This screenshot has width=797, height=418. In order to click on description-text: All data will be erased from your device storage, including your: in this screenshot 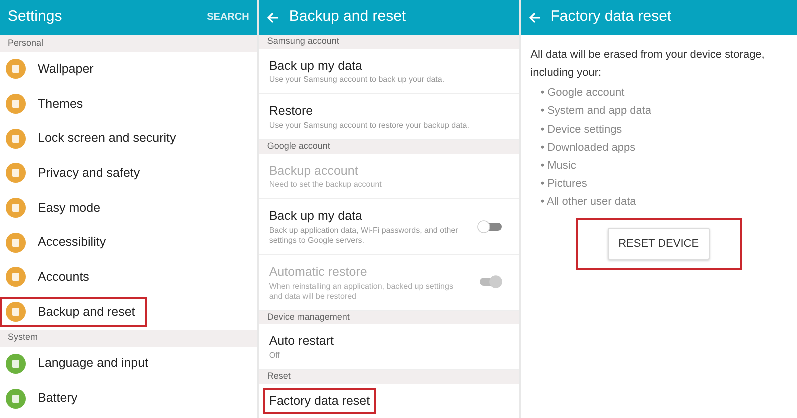, I will do `click(648, 64)`.